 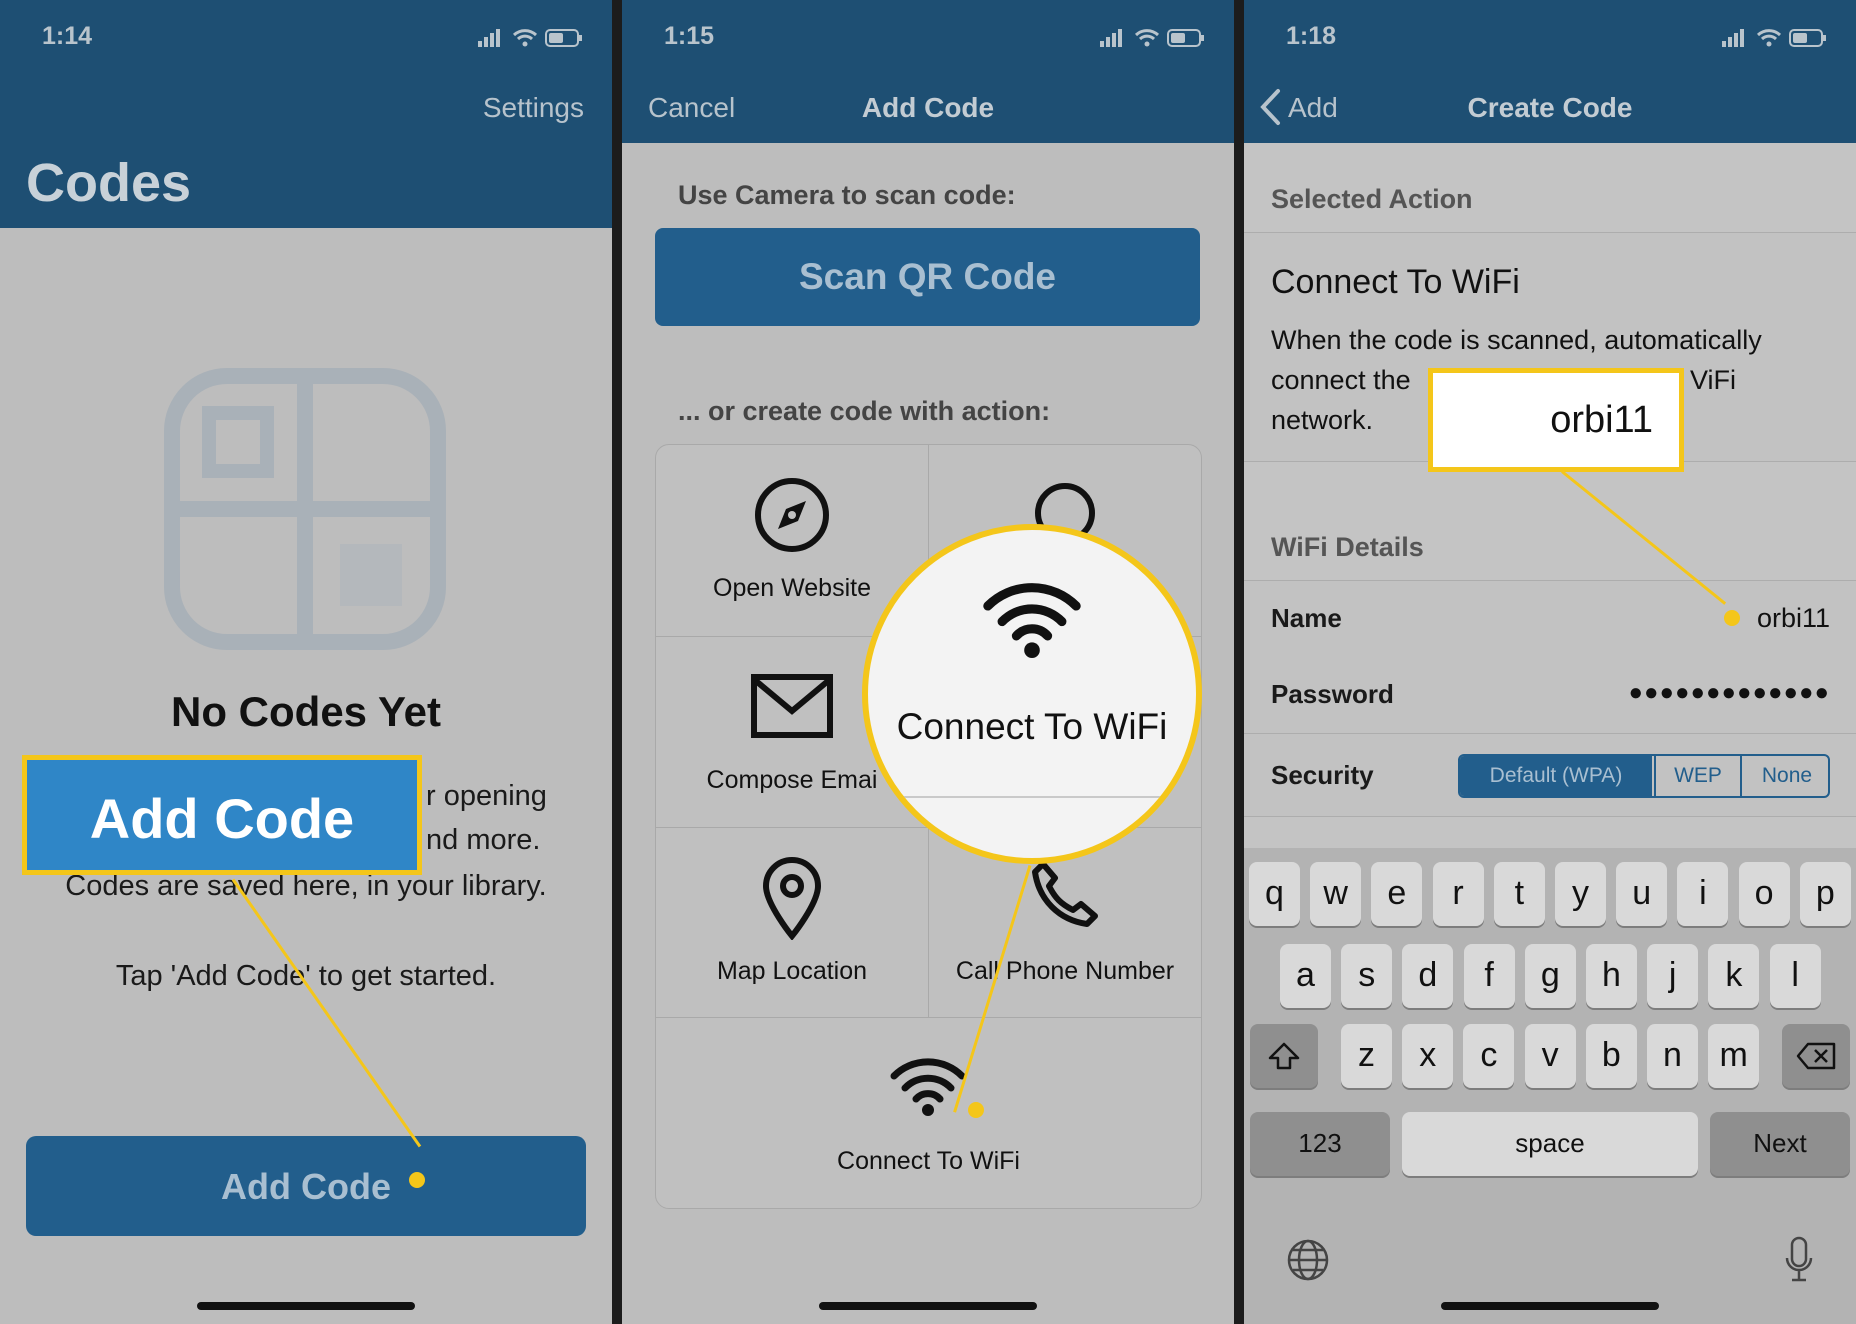 I want to click on action-title: Connect To WiFi, so click(x=1395, y=282).